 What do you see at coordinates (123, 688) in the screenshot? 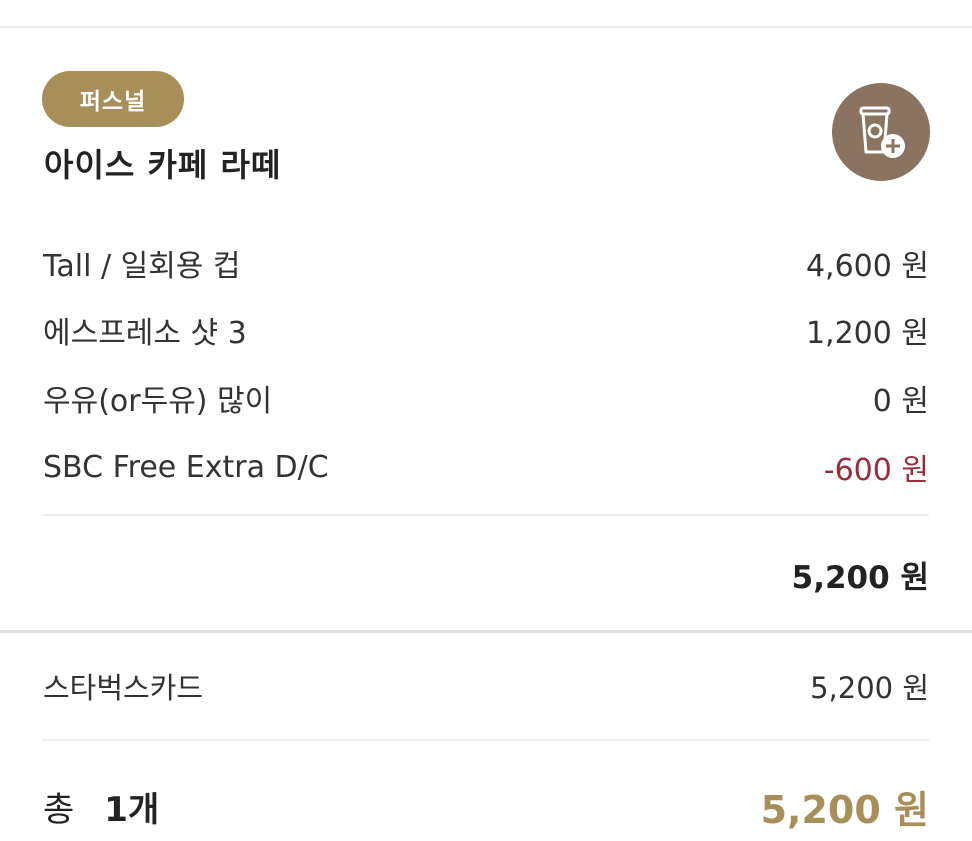
I see `payment-method: 스타벅스카드` at bounding box center [123, 688].